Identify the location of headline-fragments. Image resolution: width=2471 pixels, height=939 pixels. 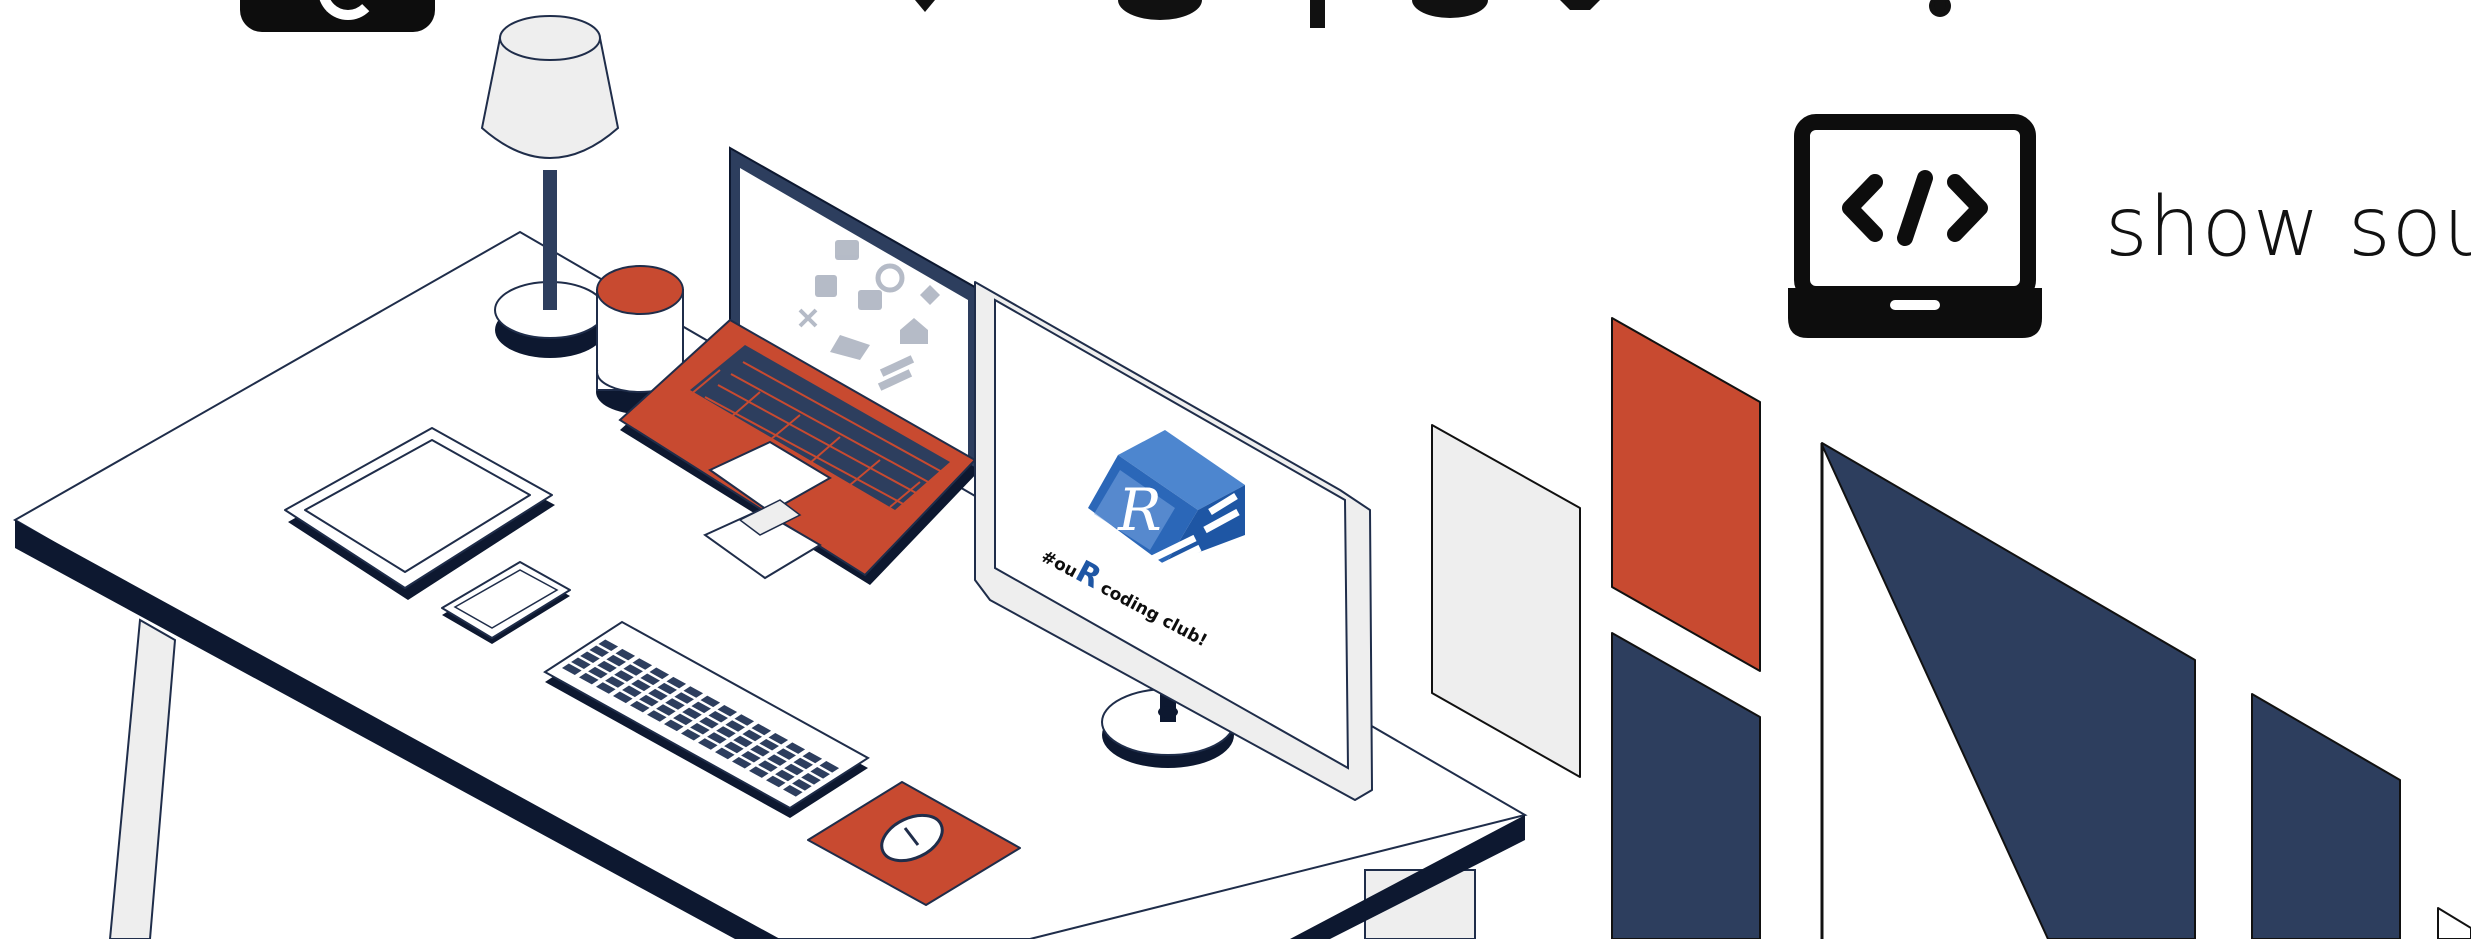
(1433, 14).